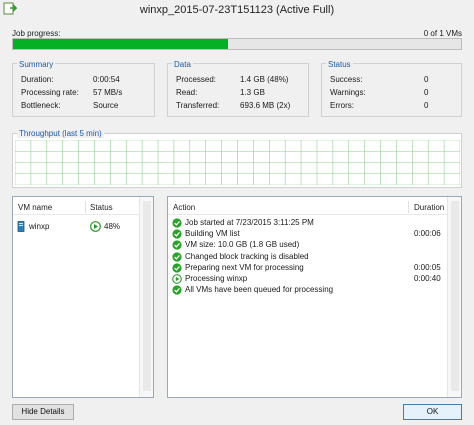  Describe the element at coordinates (198, 105) in the screenshot. I see `transferred-label: Transferred:` at that location.